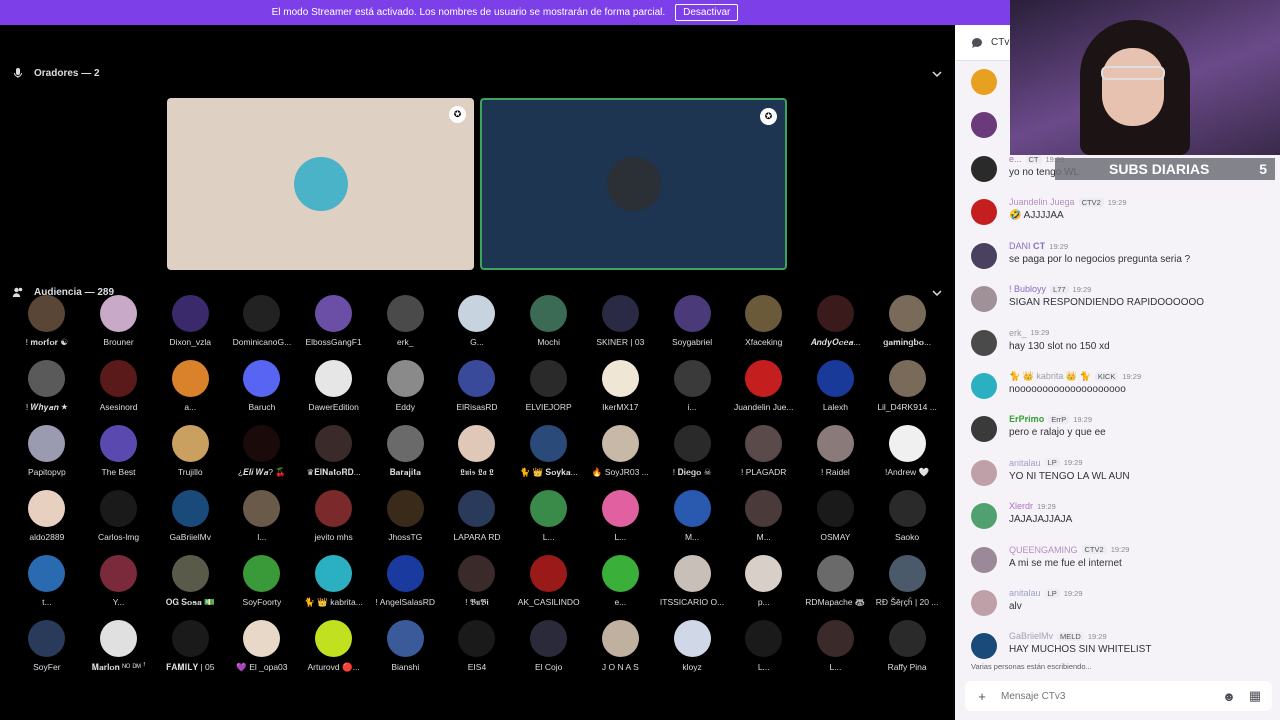  What do you see at coordinates (190, 324) in the screenshot?
I see `audience-member: Dixon_vzla` at bounding box center [190, 324].